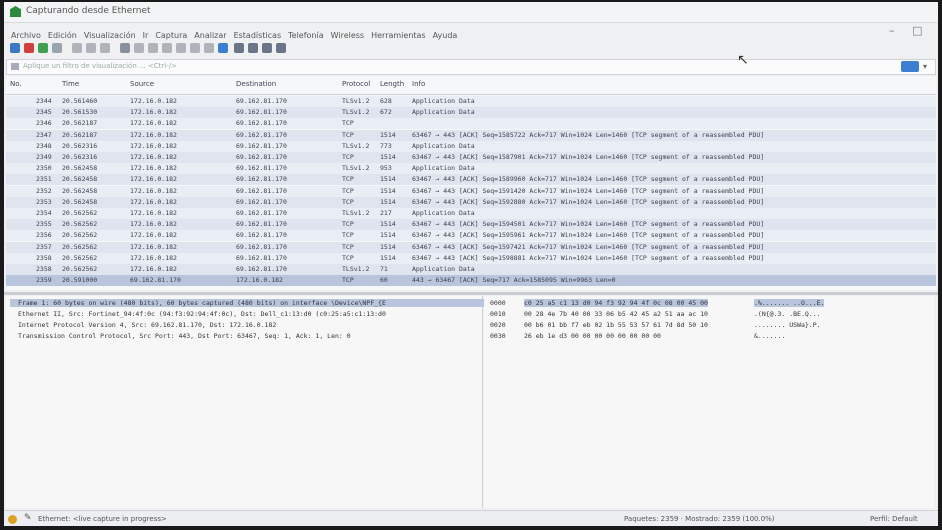 The image size is (942, 530). Describe the element at coordinates (386, 101) in the screenshot. I see `cell-len: 628` at that location.